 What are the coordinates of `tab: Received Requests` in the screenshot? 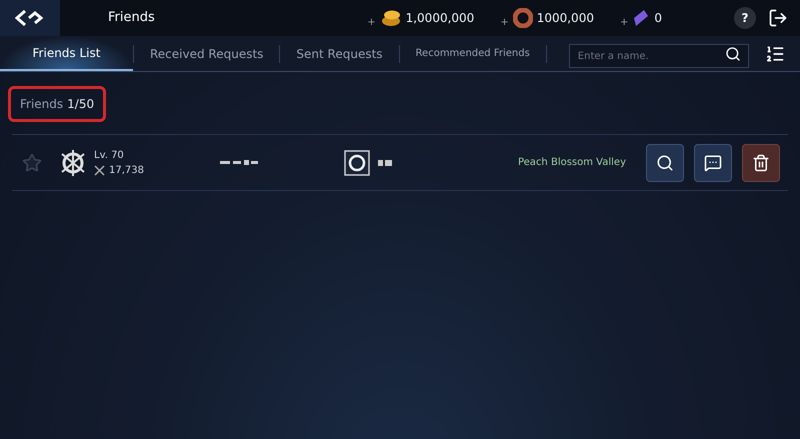 It's located at (207, 53).